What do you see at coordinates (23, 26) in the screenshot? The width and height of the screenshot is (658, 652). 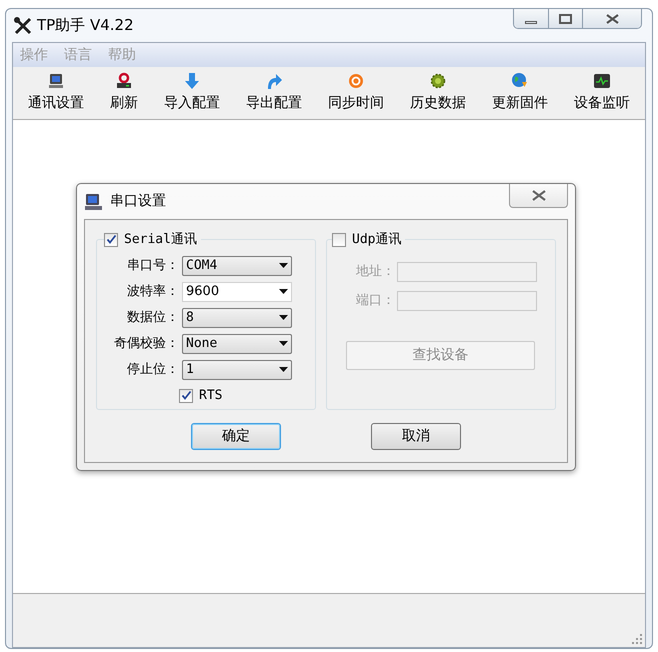 I see `tools-icon` at bounding box center [23, 26].